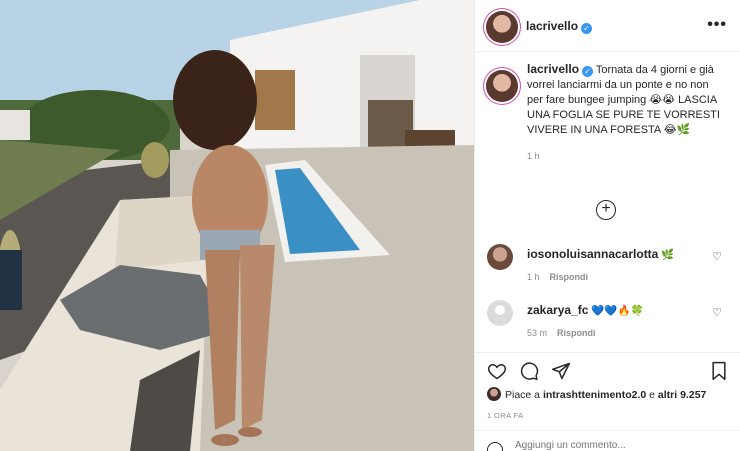 This screenshot has width=740, height=451. I want to click on caption-username: lacrivello, so click(553, 69).